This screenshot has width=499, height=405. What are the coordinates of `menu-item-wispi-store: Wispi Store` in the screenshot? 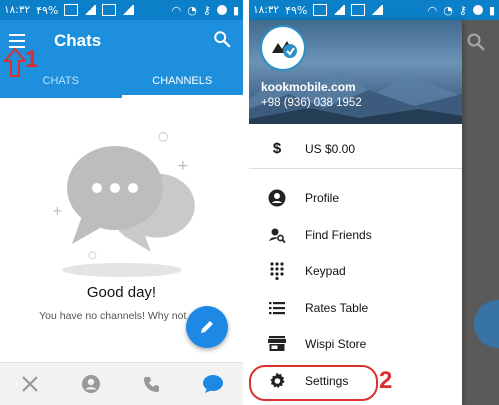 It's located at (355, 344).